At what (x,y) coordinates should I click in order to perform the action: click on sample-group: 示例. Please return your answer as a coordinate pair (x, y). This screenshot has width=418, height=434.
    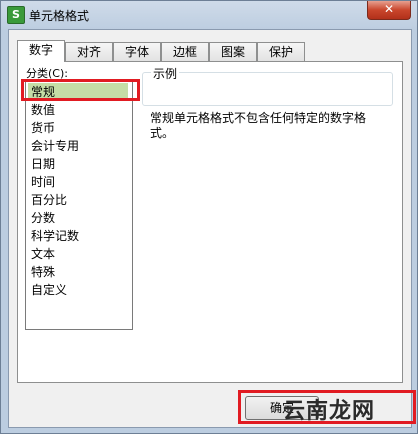
    Looking at the image, I should click on (267, 85).